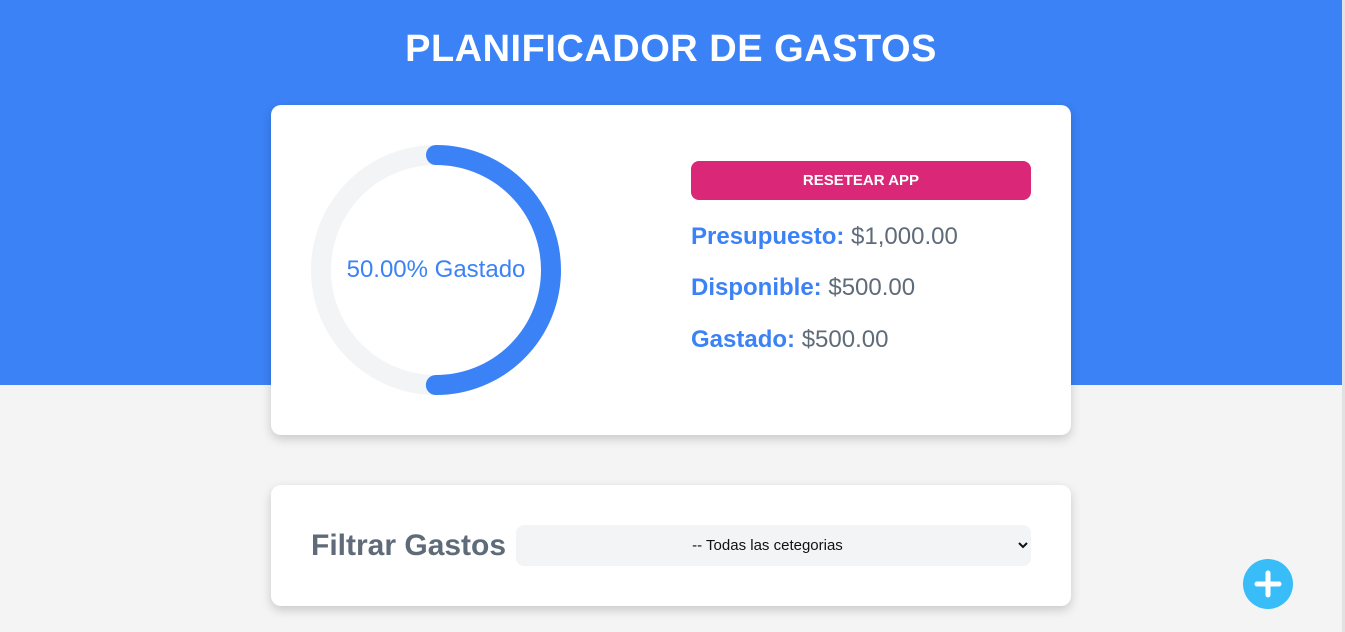 This screenshot has width=1345, height=632. I want to click on budget-available-label: Disponible:, so click(756, 287).